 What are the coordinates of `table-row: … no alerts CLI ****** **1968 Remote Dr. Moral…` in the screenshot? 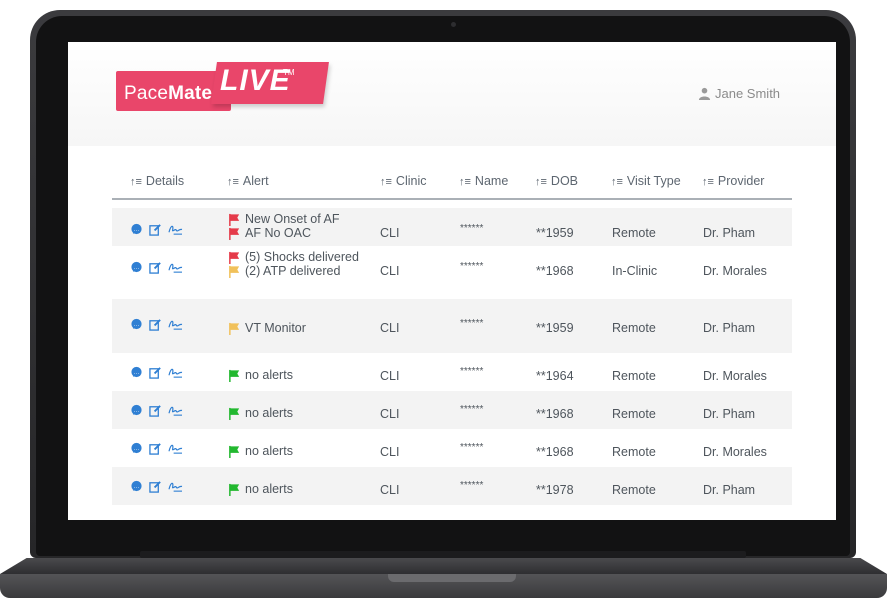 It's located at (452, 448).